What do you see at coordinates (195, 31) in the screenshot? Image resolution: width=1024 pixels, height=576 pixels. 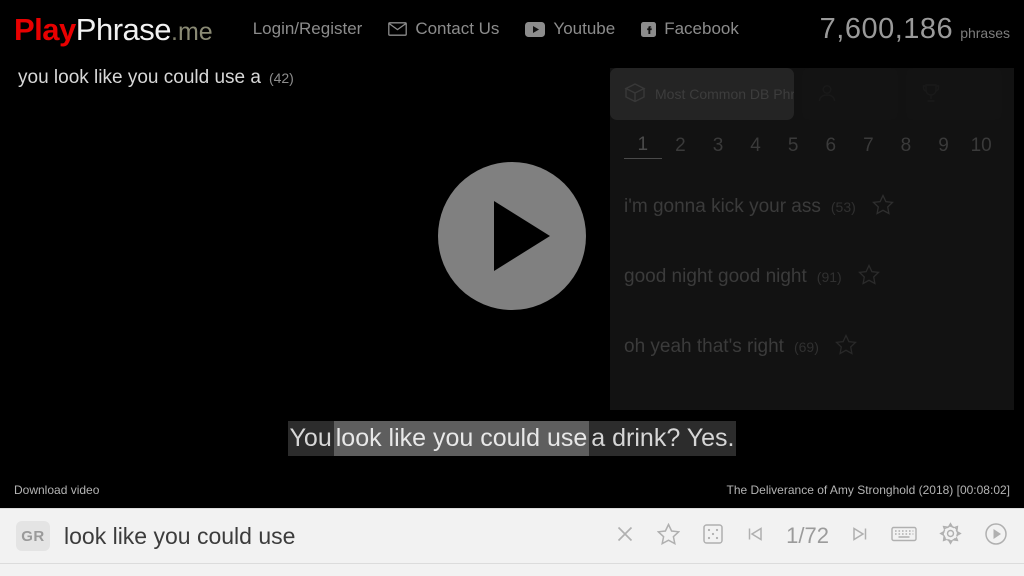 I see `logo-me: me` at bounding box center [195, 31].